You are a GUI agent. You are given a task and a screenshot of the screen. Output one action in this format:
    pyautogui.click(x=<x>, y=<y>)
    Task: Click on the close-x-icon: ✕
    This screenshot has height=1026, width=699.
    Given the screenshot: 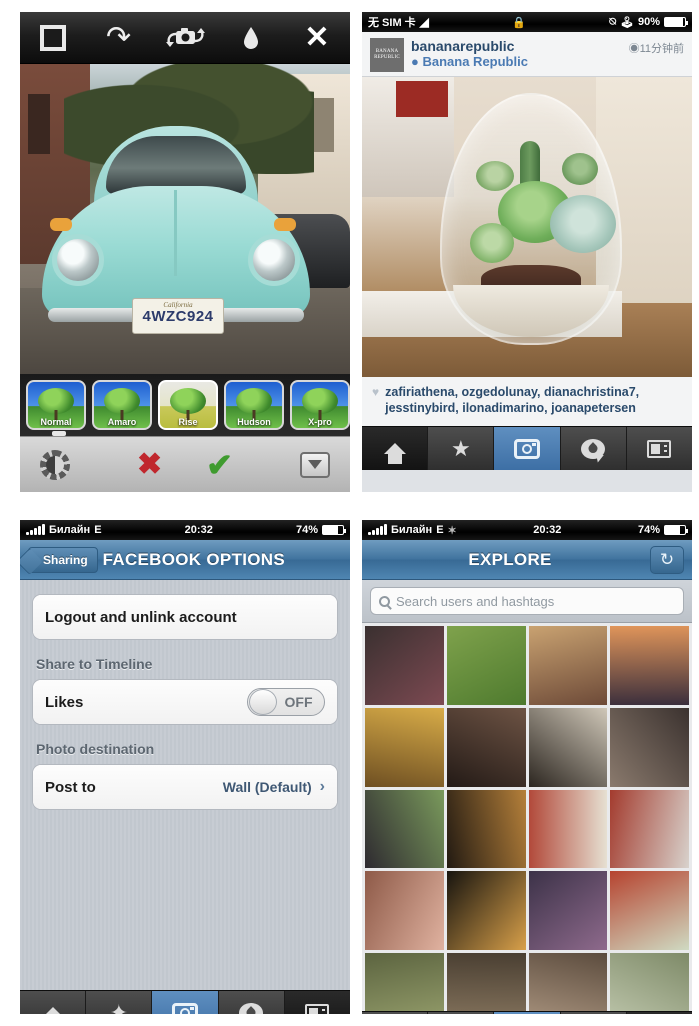 What is the action you would take?
    pyautogui.click(x=317, y=37)
    